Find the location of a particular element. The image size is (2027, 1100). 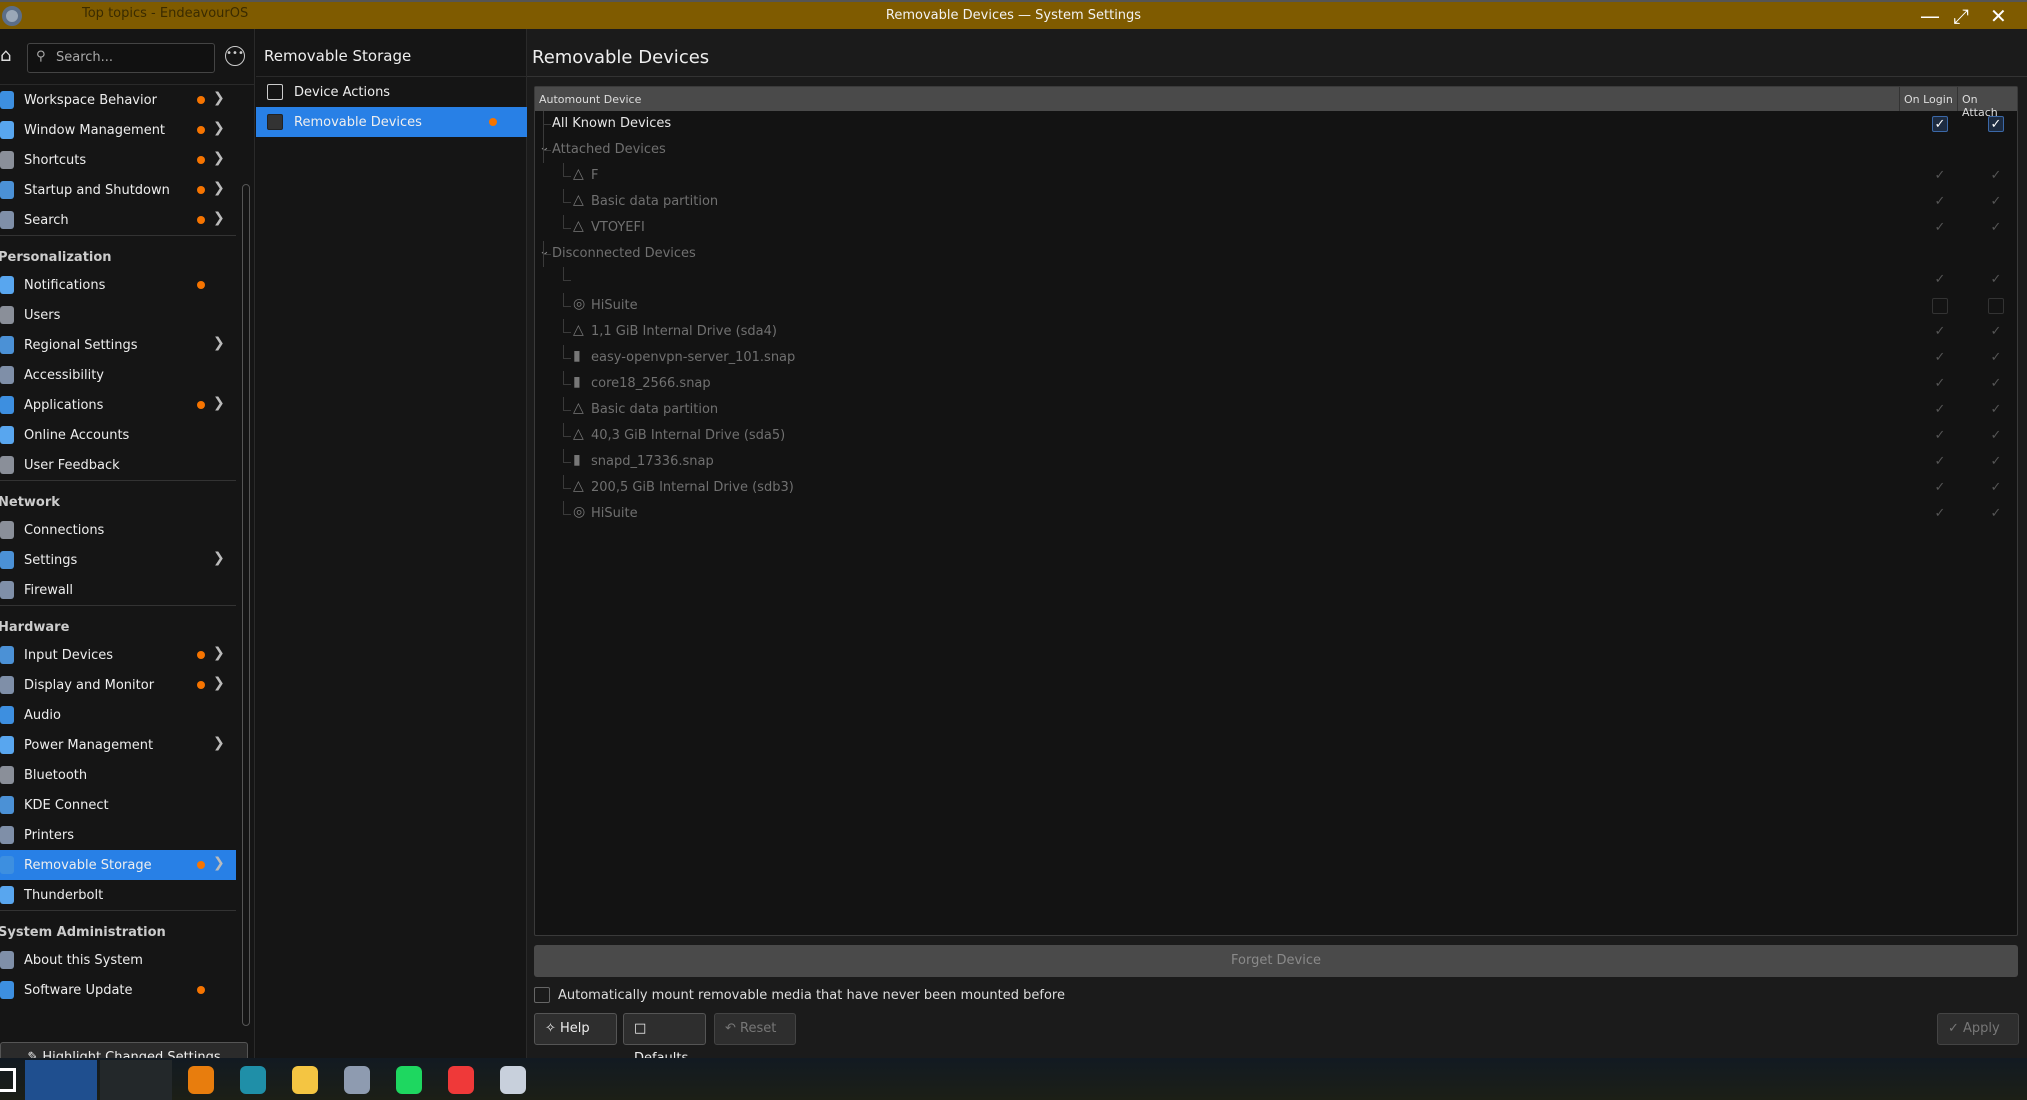

sidebar-item-users: Users is located at coordinates (118, 315).